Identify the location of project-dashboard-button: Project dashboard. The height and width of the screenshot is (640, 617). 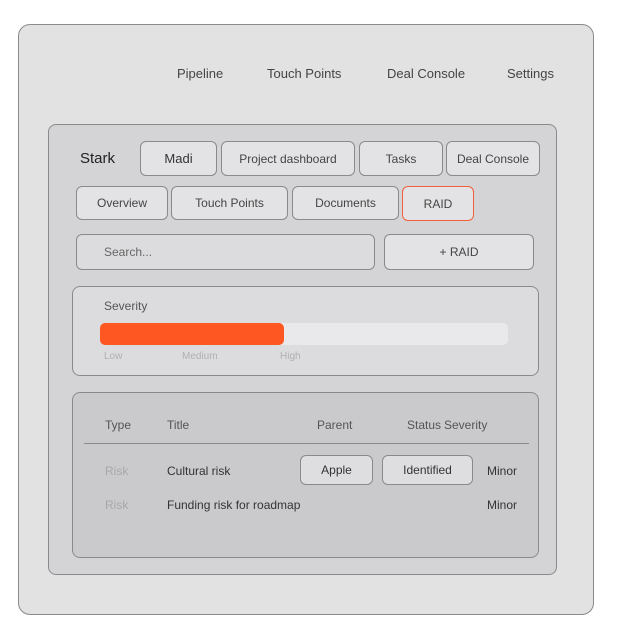
(288, 158).